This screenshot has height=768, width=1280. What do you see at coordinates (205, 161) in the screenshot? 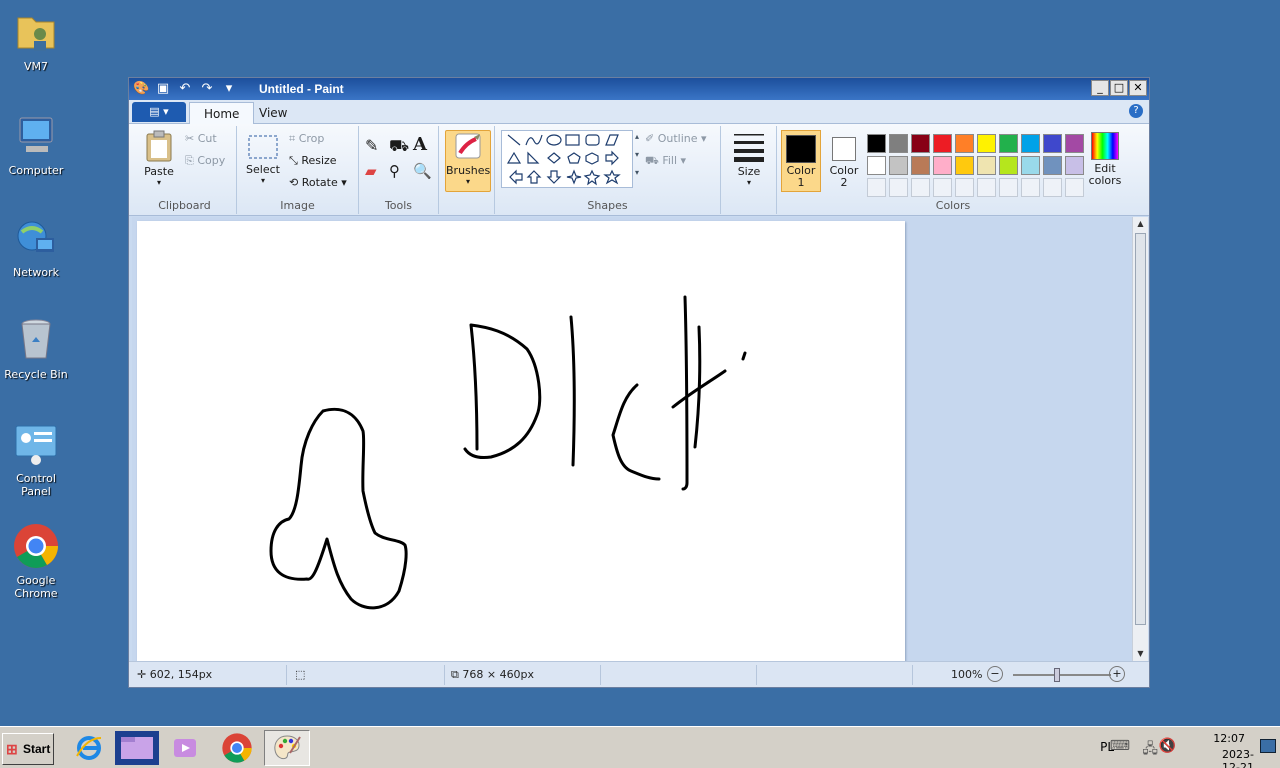
I see `copy-button: ⎘ Copy` at bounding box center [205, 161].